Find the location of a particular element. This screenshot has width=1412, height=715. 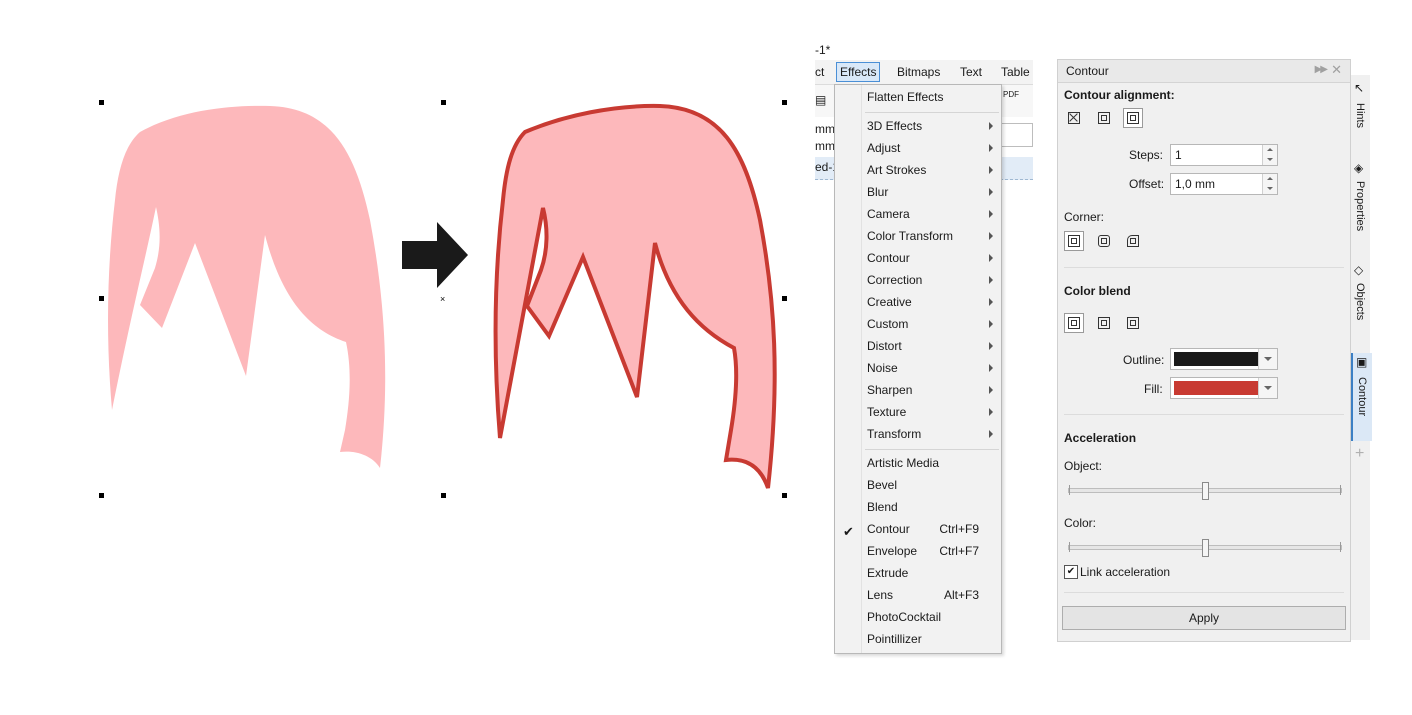

color-accel-label: Color: is located at coordinates (1080, 523).